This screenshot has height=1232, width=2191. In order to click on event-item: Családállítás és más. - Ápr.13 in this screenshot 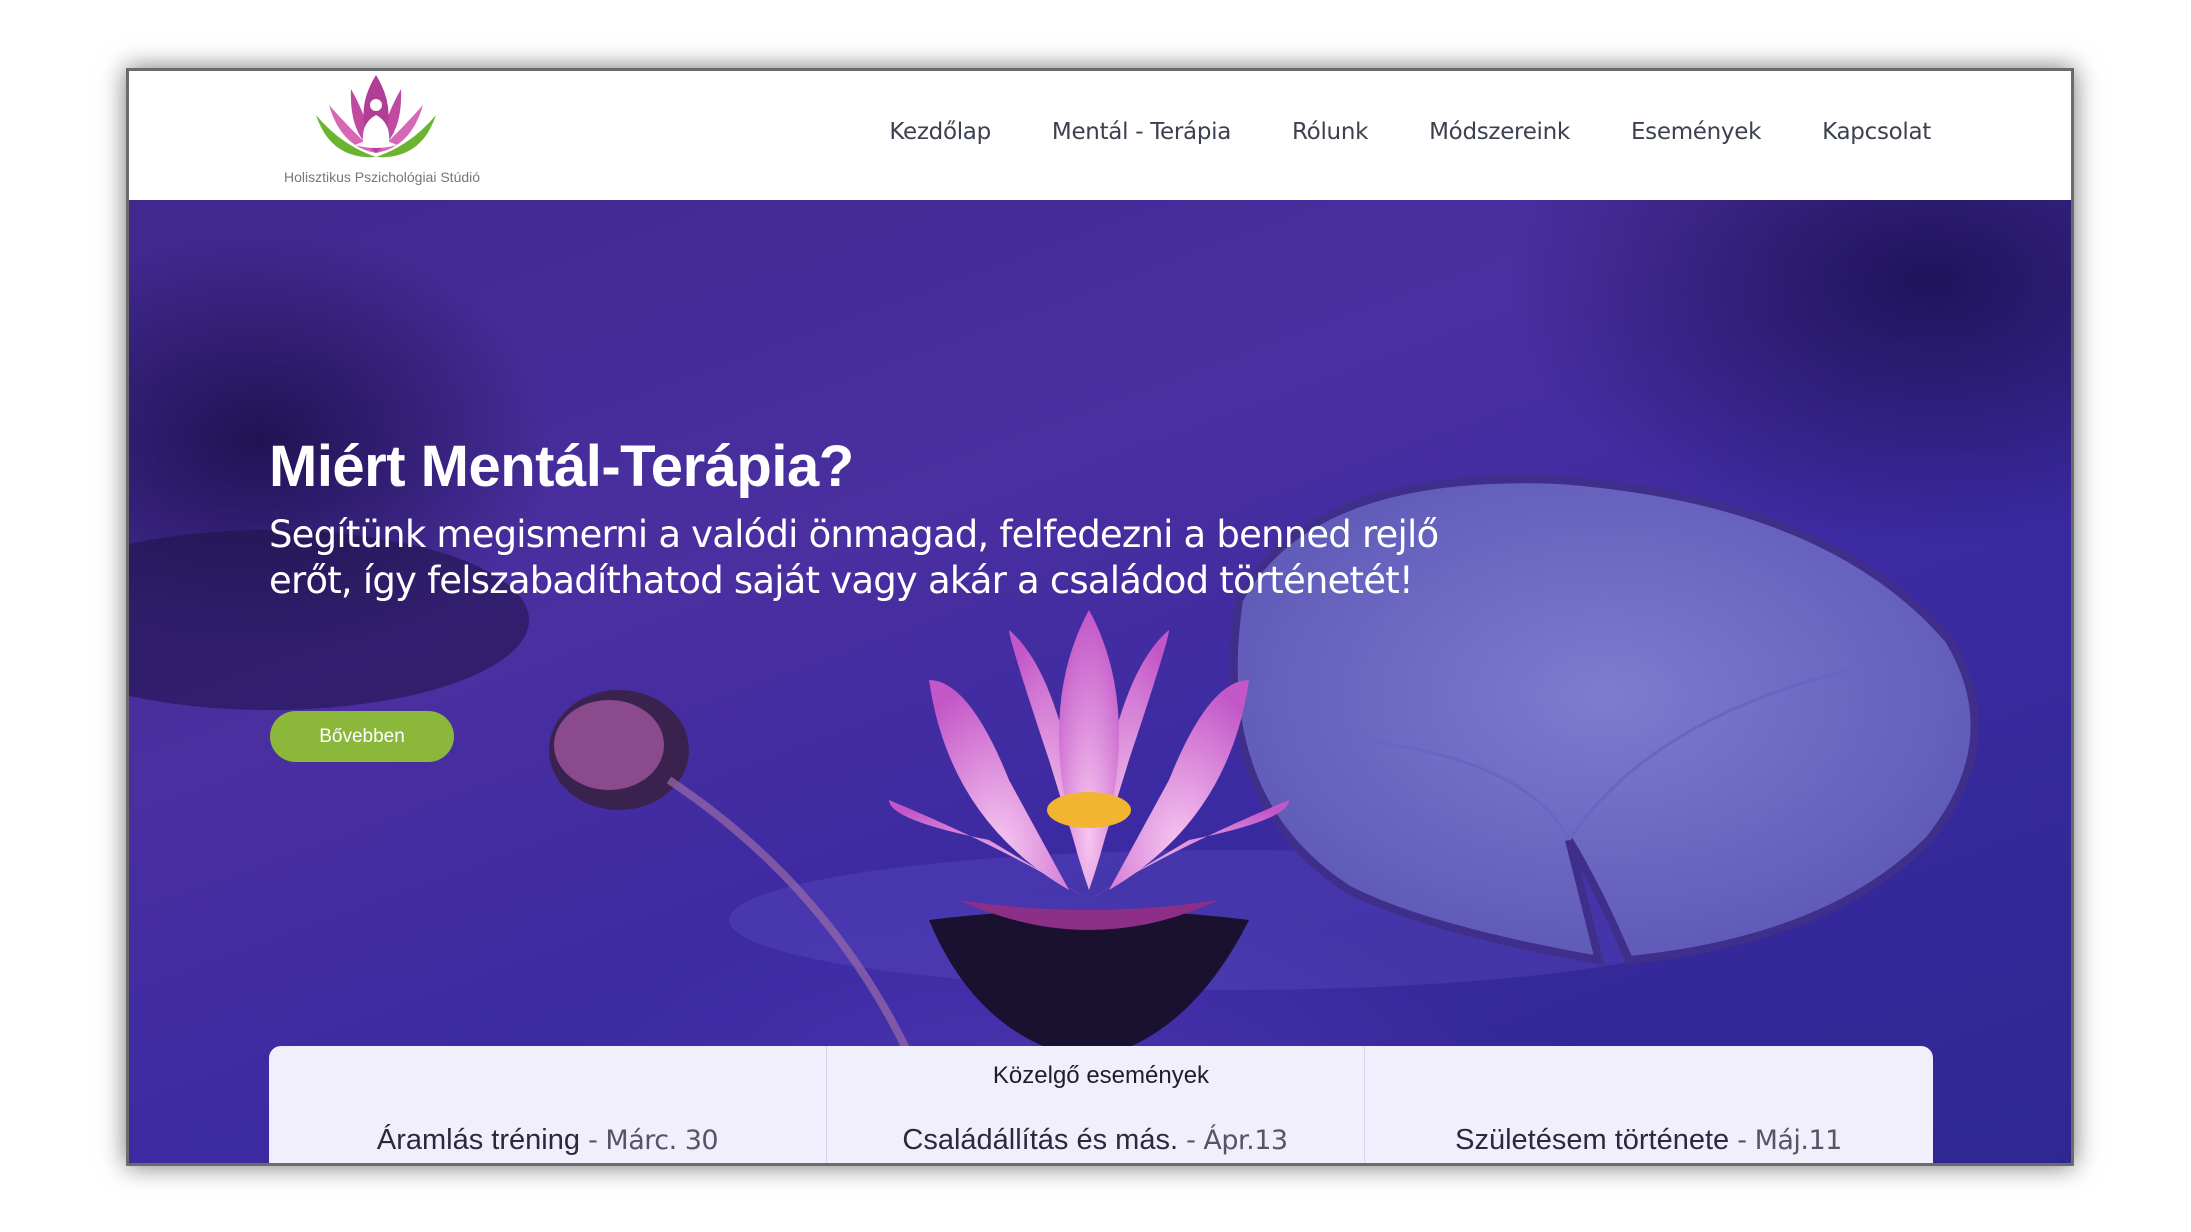, I will do `click(1095, 1140)`.